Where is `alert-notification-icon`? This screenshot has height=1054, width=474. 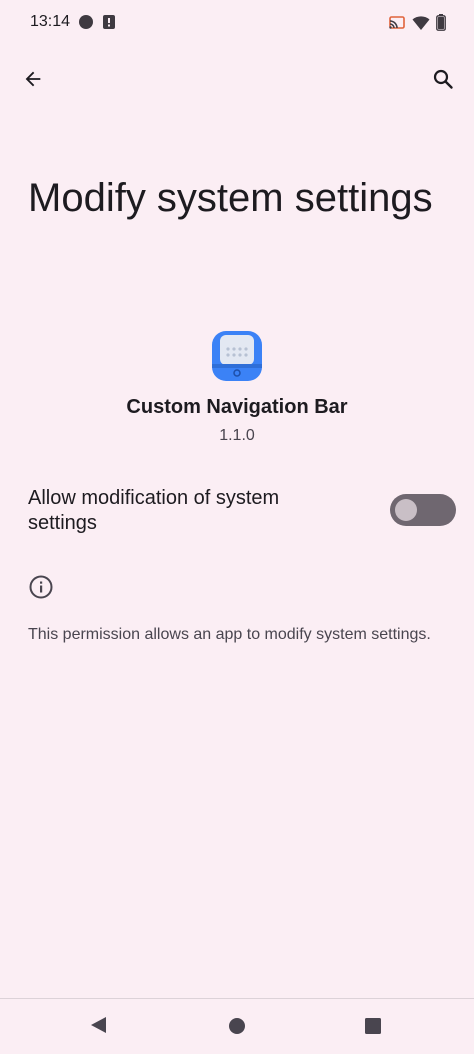
alert-notification-icon is located at coordinates (109, 22).